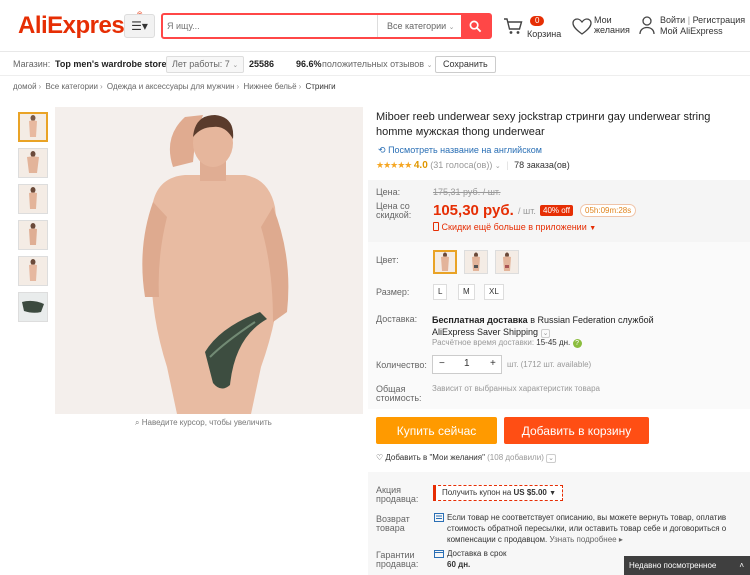  I want to click on category-menu-button: ☰▾, so click(139, 26).